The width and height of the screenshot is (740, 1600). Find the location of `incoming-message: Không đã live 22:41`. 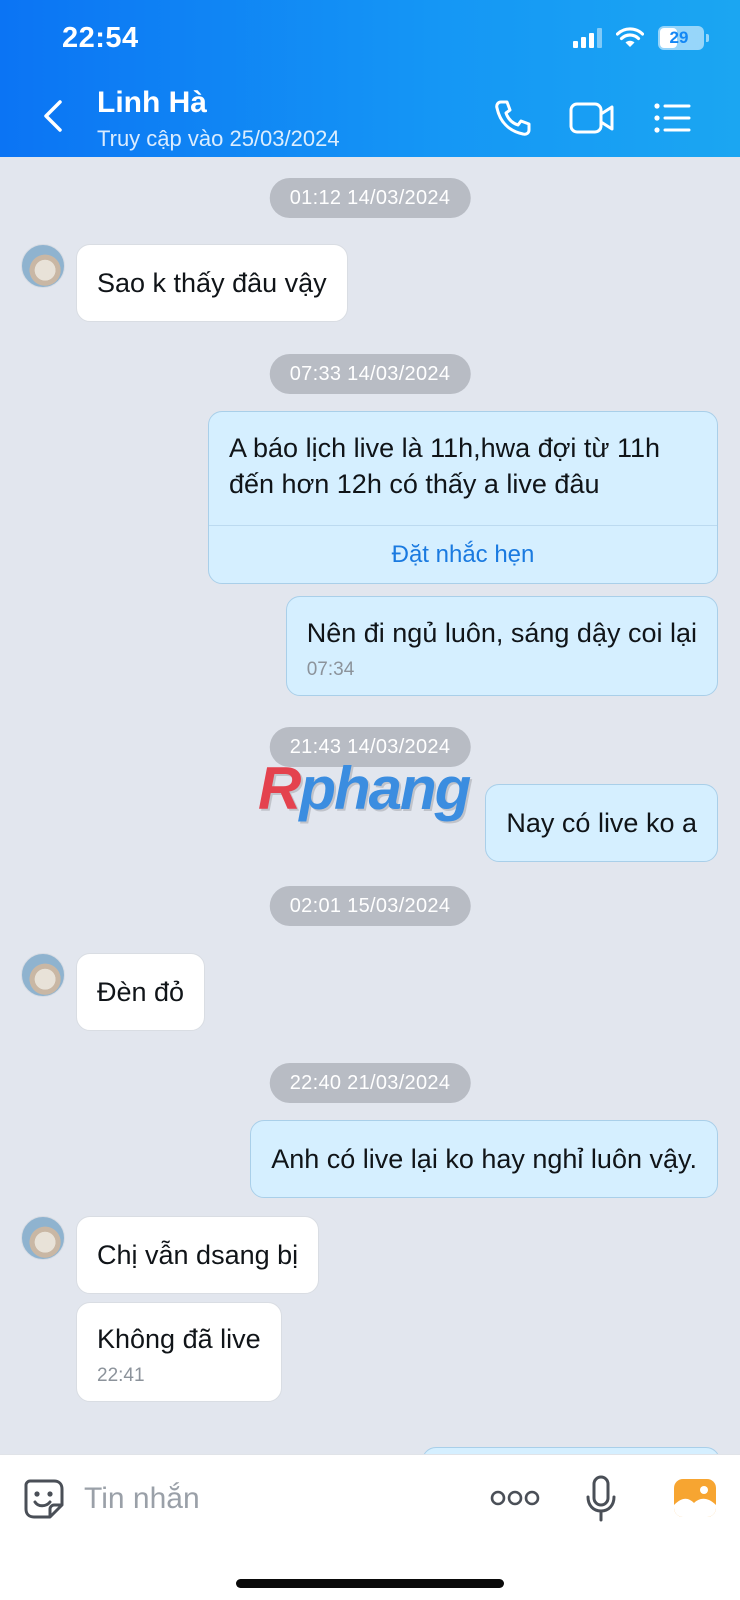

incoming-message: Không đã live 22:41 is located at coordinates (179, 1352).